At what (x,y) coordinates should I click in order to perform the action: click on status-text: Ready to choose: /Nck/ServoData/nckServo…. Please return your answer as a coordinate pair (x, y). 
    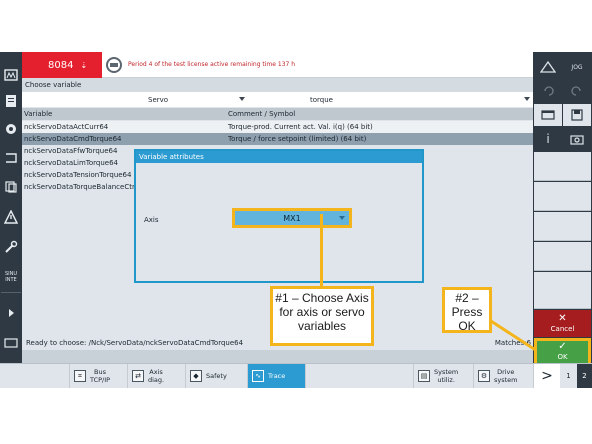
    Looking at the image, I should click on (135, 343).